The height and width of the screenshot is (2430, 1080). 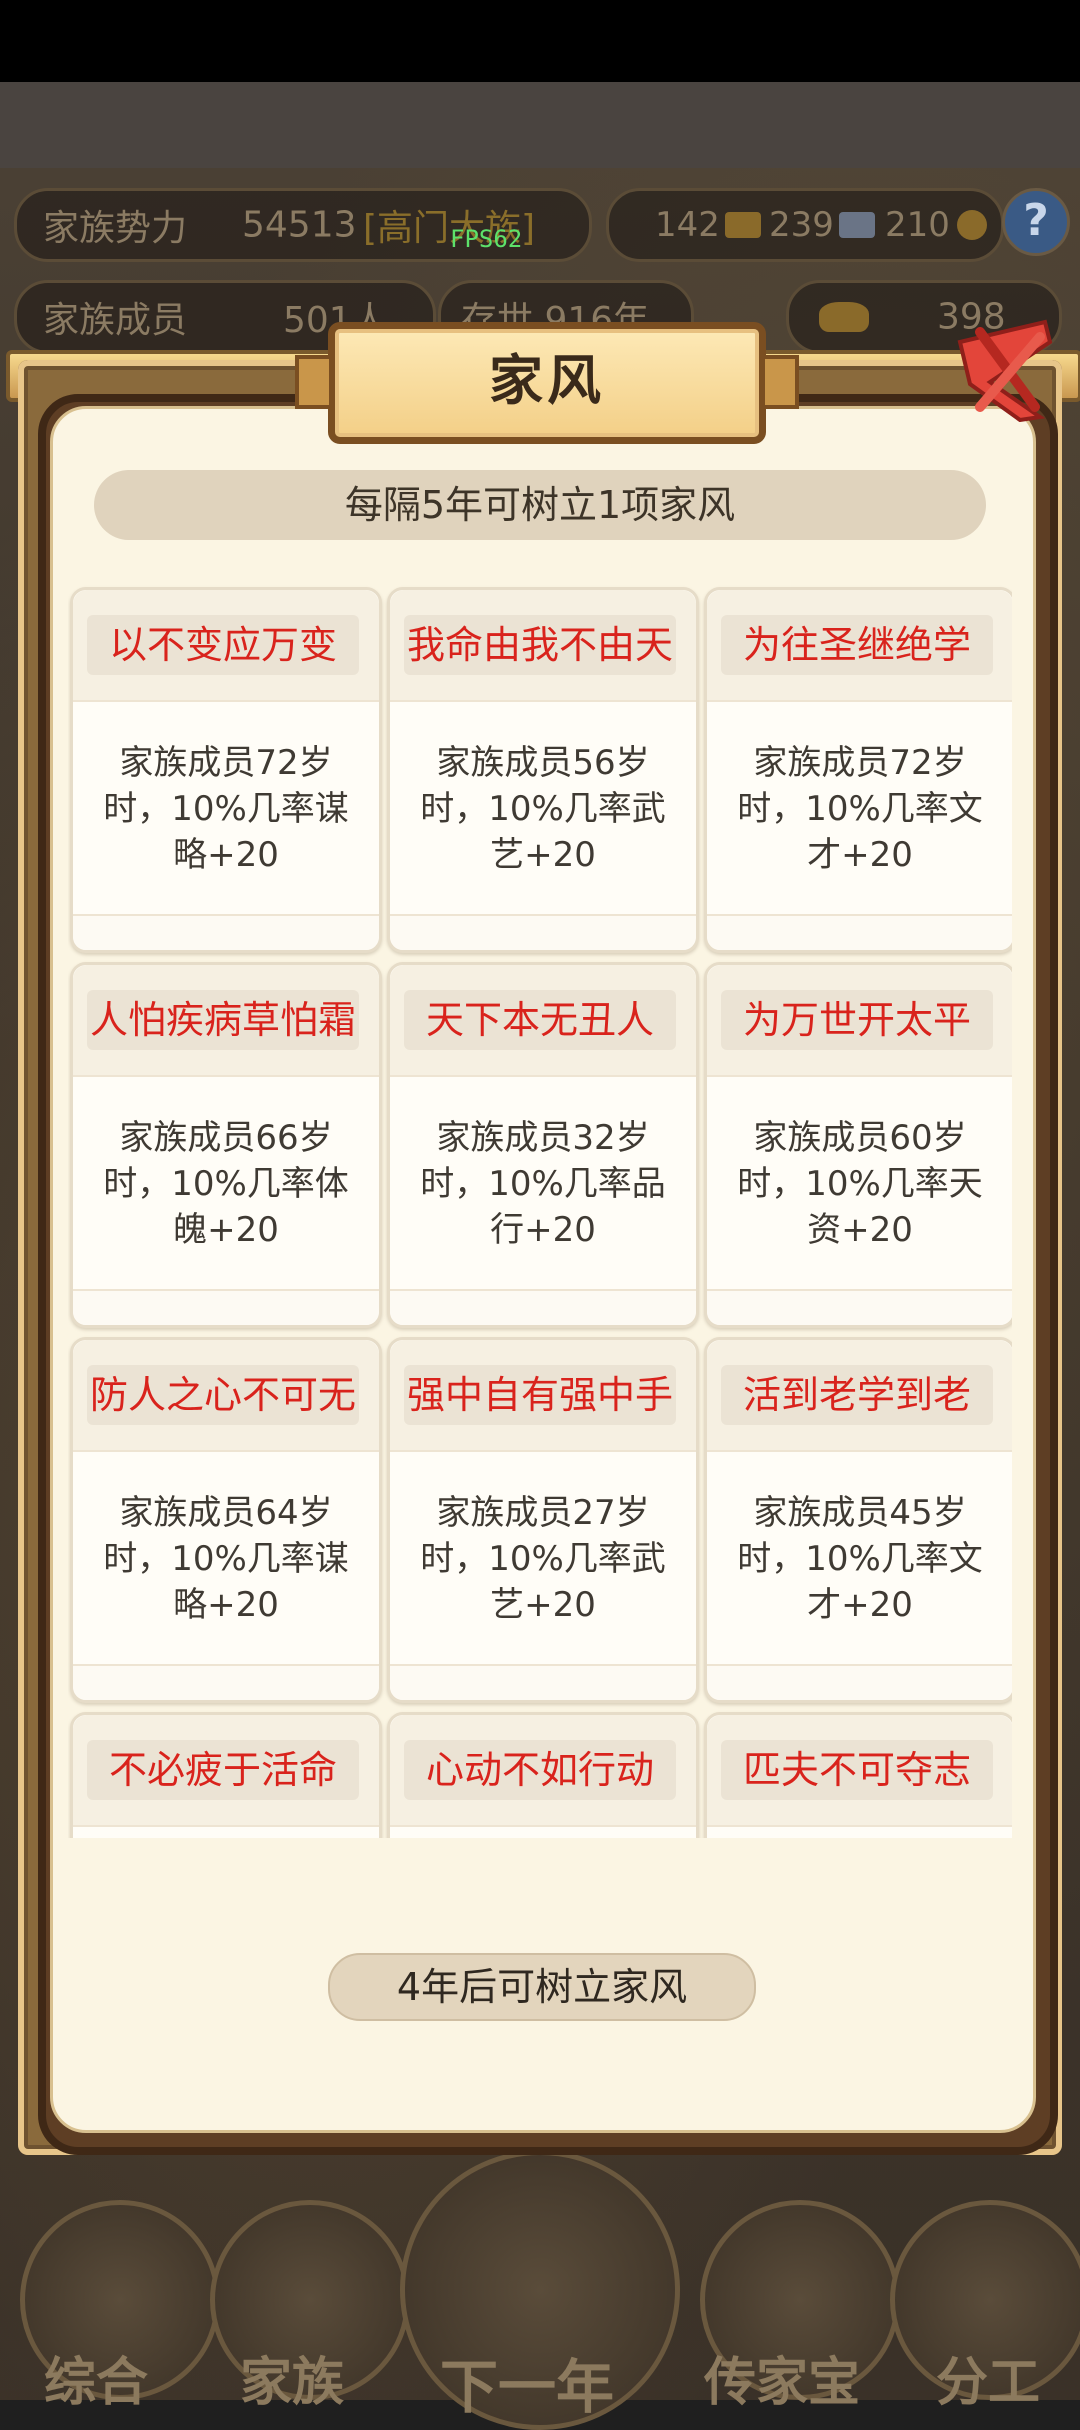 What do you see at coordinates (743, 225) in the screenshot?
I see `gold-bar-icon` at bounding box center [743, 225].